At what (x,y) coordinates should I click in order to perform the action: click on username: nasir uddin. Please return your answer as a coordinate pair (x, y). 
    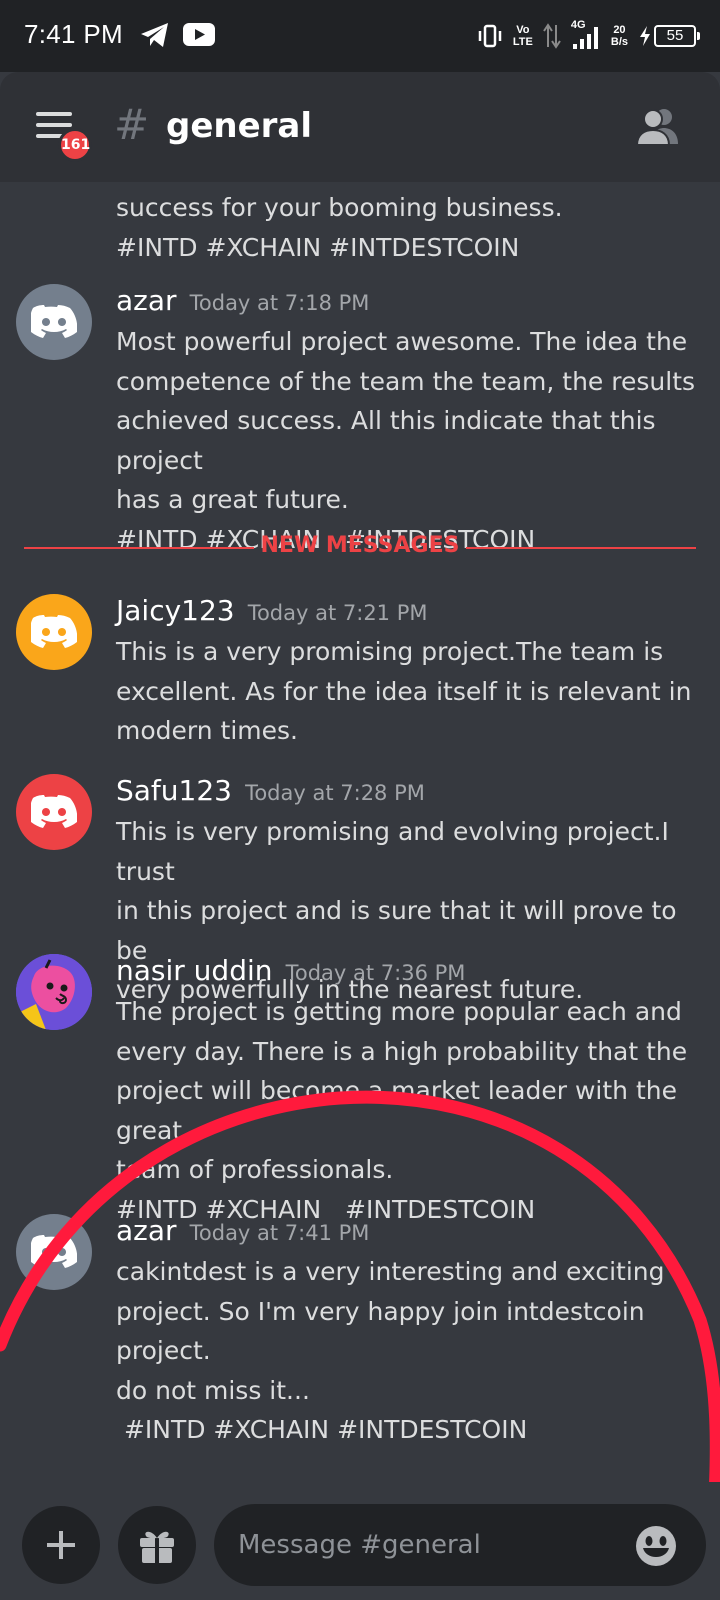
    Looking at the image, I should click on (194, 970).